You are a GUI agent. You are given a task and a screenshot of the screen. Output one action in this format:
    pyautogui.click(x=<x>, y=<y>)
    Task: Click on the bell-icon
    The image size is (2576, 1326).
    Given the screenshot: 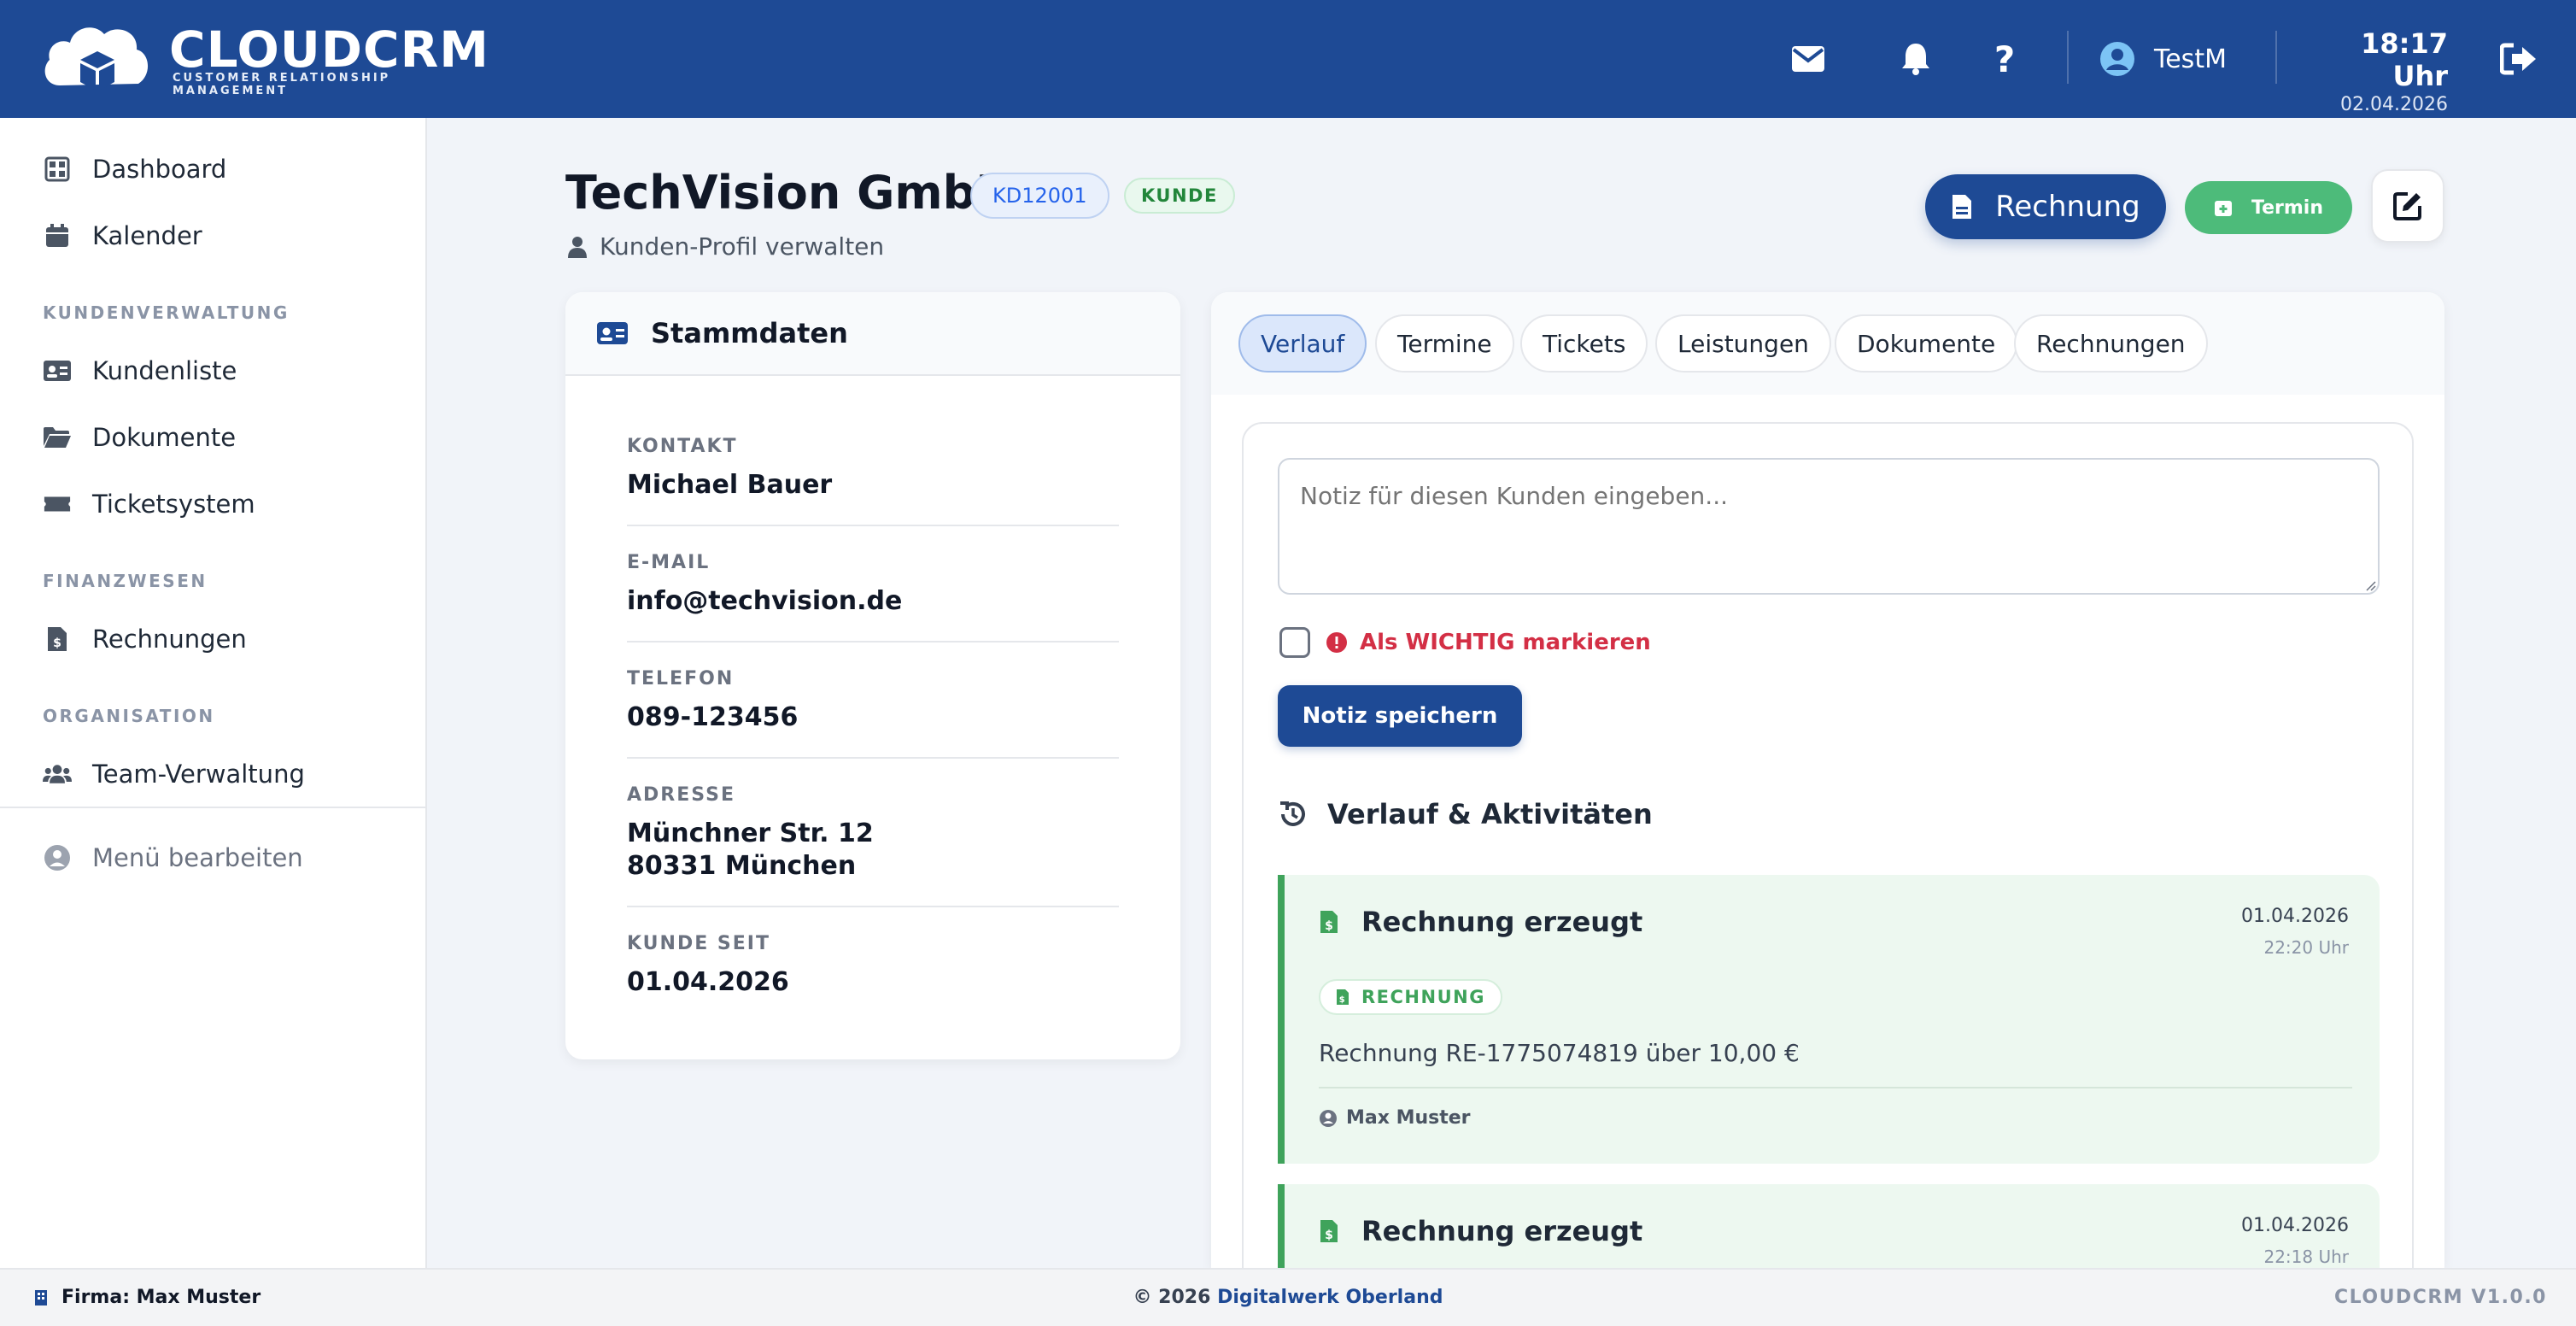 What is the action you would take?
    pyautogui.click(x=1916, y=59)
    